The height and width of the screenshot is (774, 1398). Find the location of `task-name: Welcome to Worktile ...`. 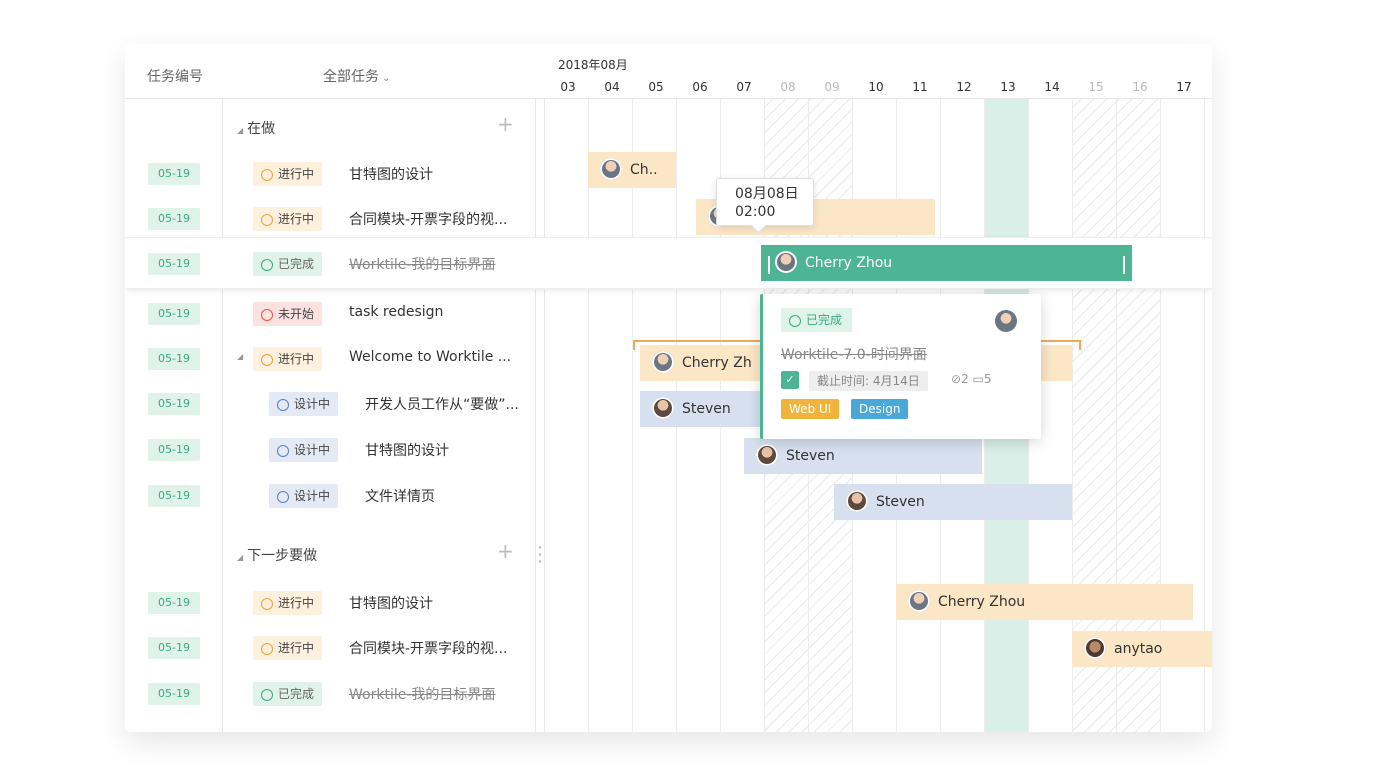

task-name: Welcome to Worktile ... is located at coordinates (430, 357).